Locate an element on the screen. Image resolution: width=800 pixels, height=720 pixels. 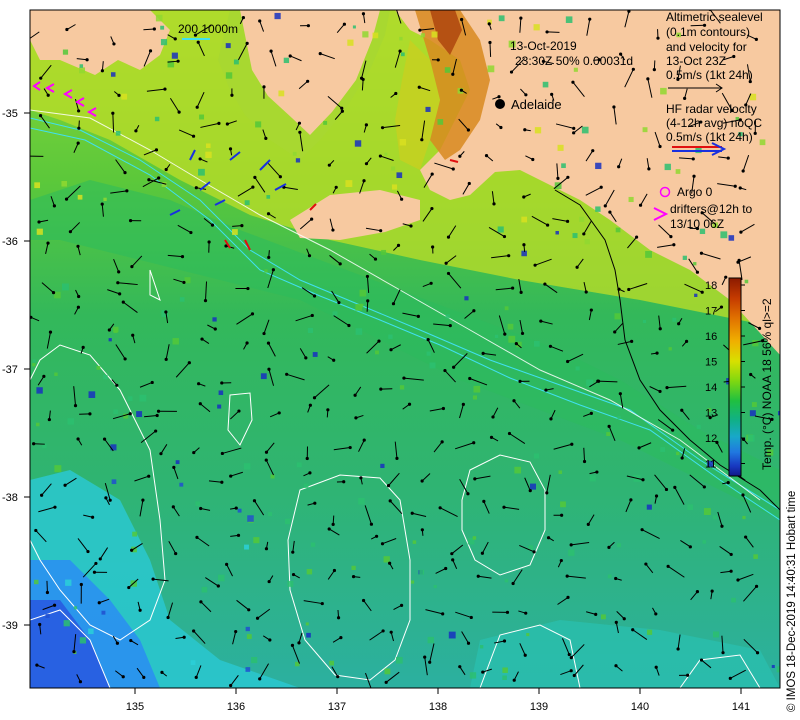
x-tick-label: 136 is located at coordinates (236, 707).